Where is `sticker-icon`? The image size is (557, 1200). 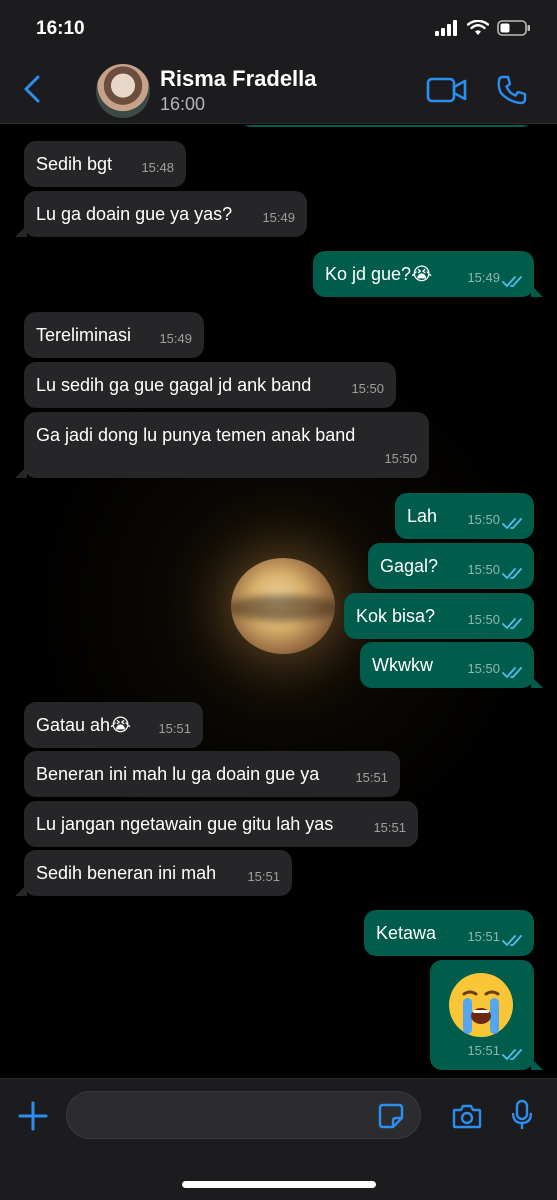 sticker-icon is located at coordinates (391, 1116).